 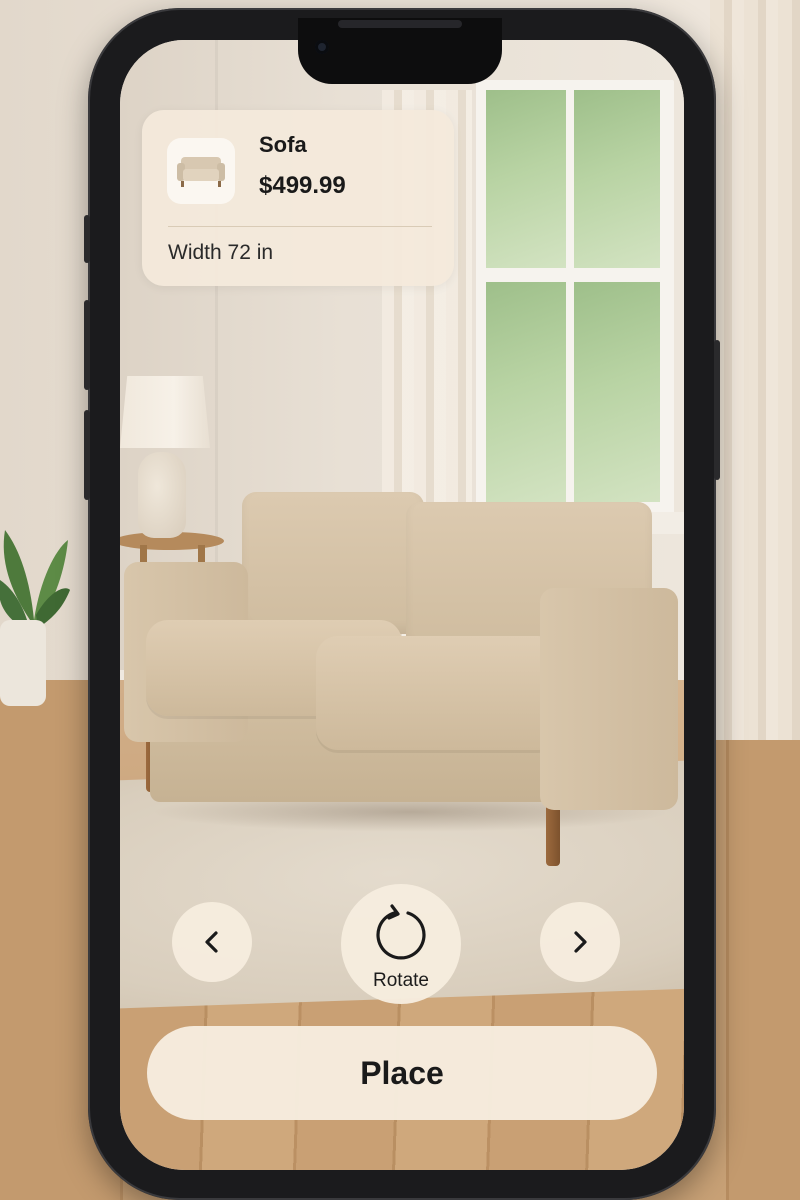 I want to click on plant-decoration, so click(x=35, y=618).